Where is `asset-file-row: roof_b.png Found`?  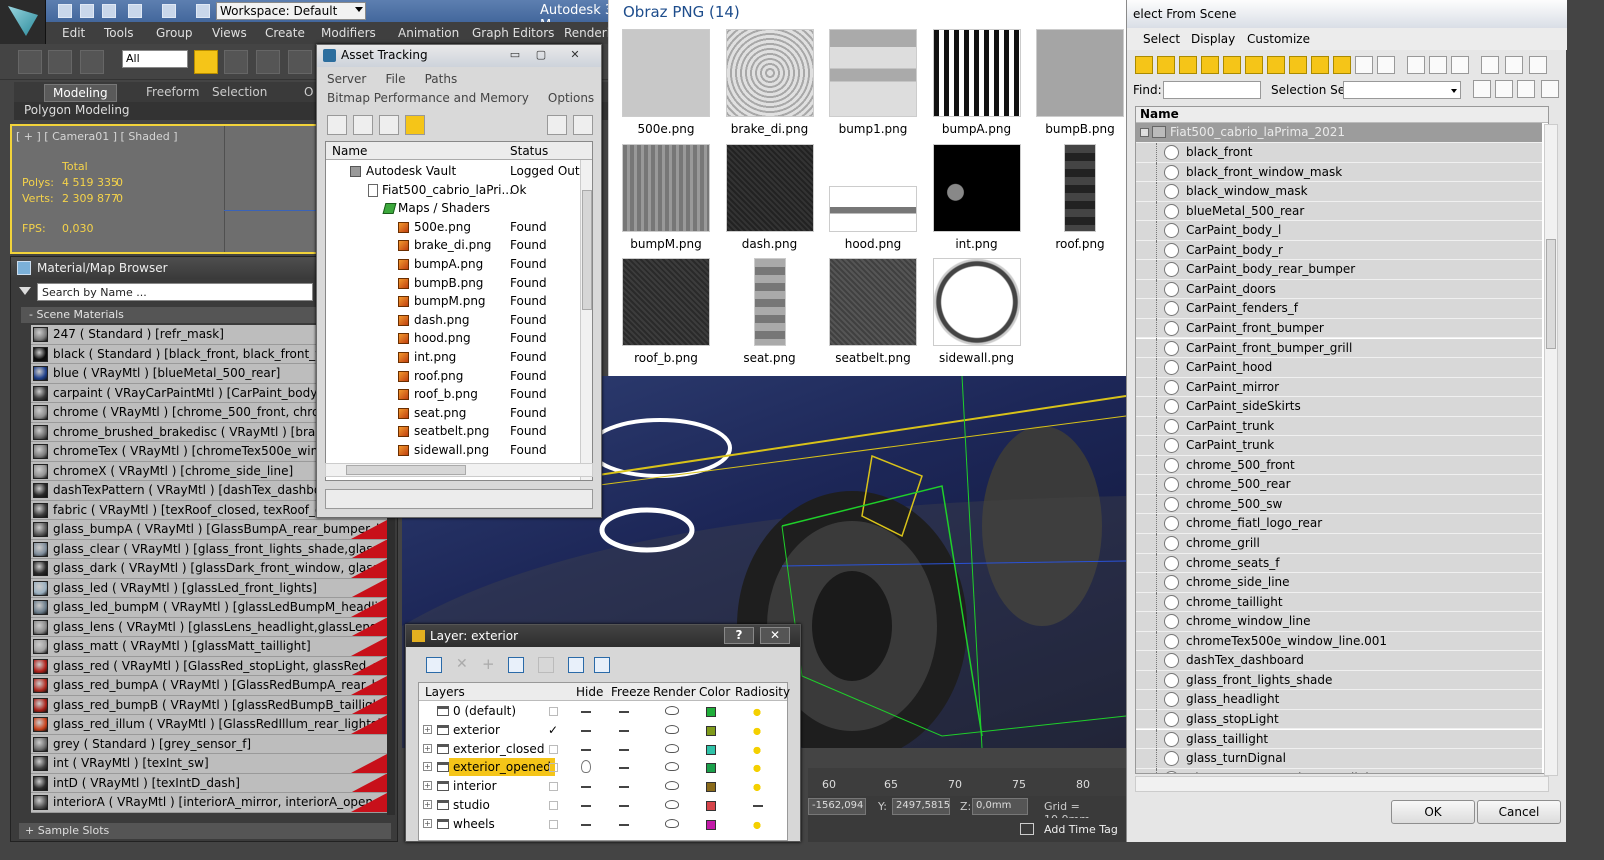
asset-file-row: roof_b.png Found is located at coordinates (454, 394).